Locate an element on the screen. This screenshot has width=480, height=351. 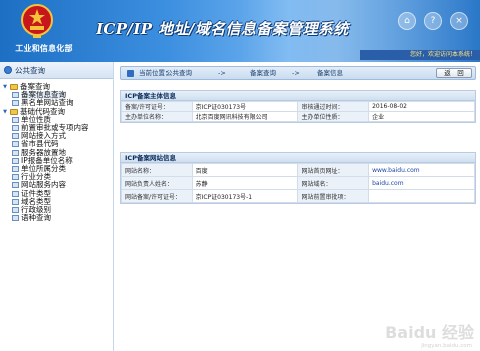
query-icon is located at coordinates (8, 70).